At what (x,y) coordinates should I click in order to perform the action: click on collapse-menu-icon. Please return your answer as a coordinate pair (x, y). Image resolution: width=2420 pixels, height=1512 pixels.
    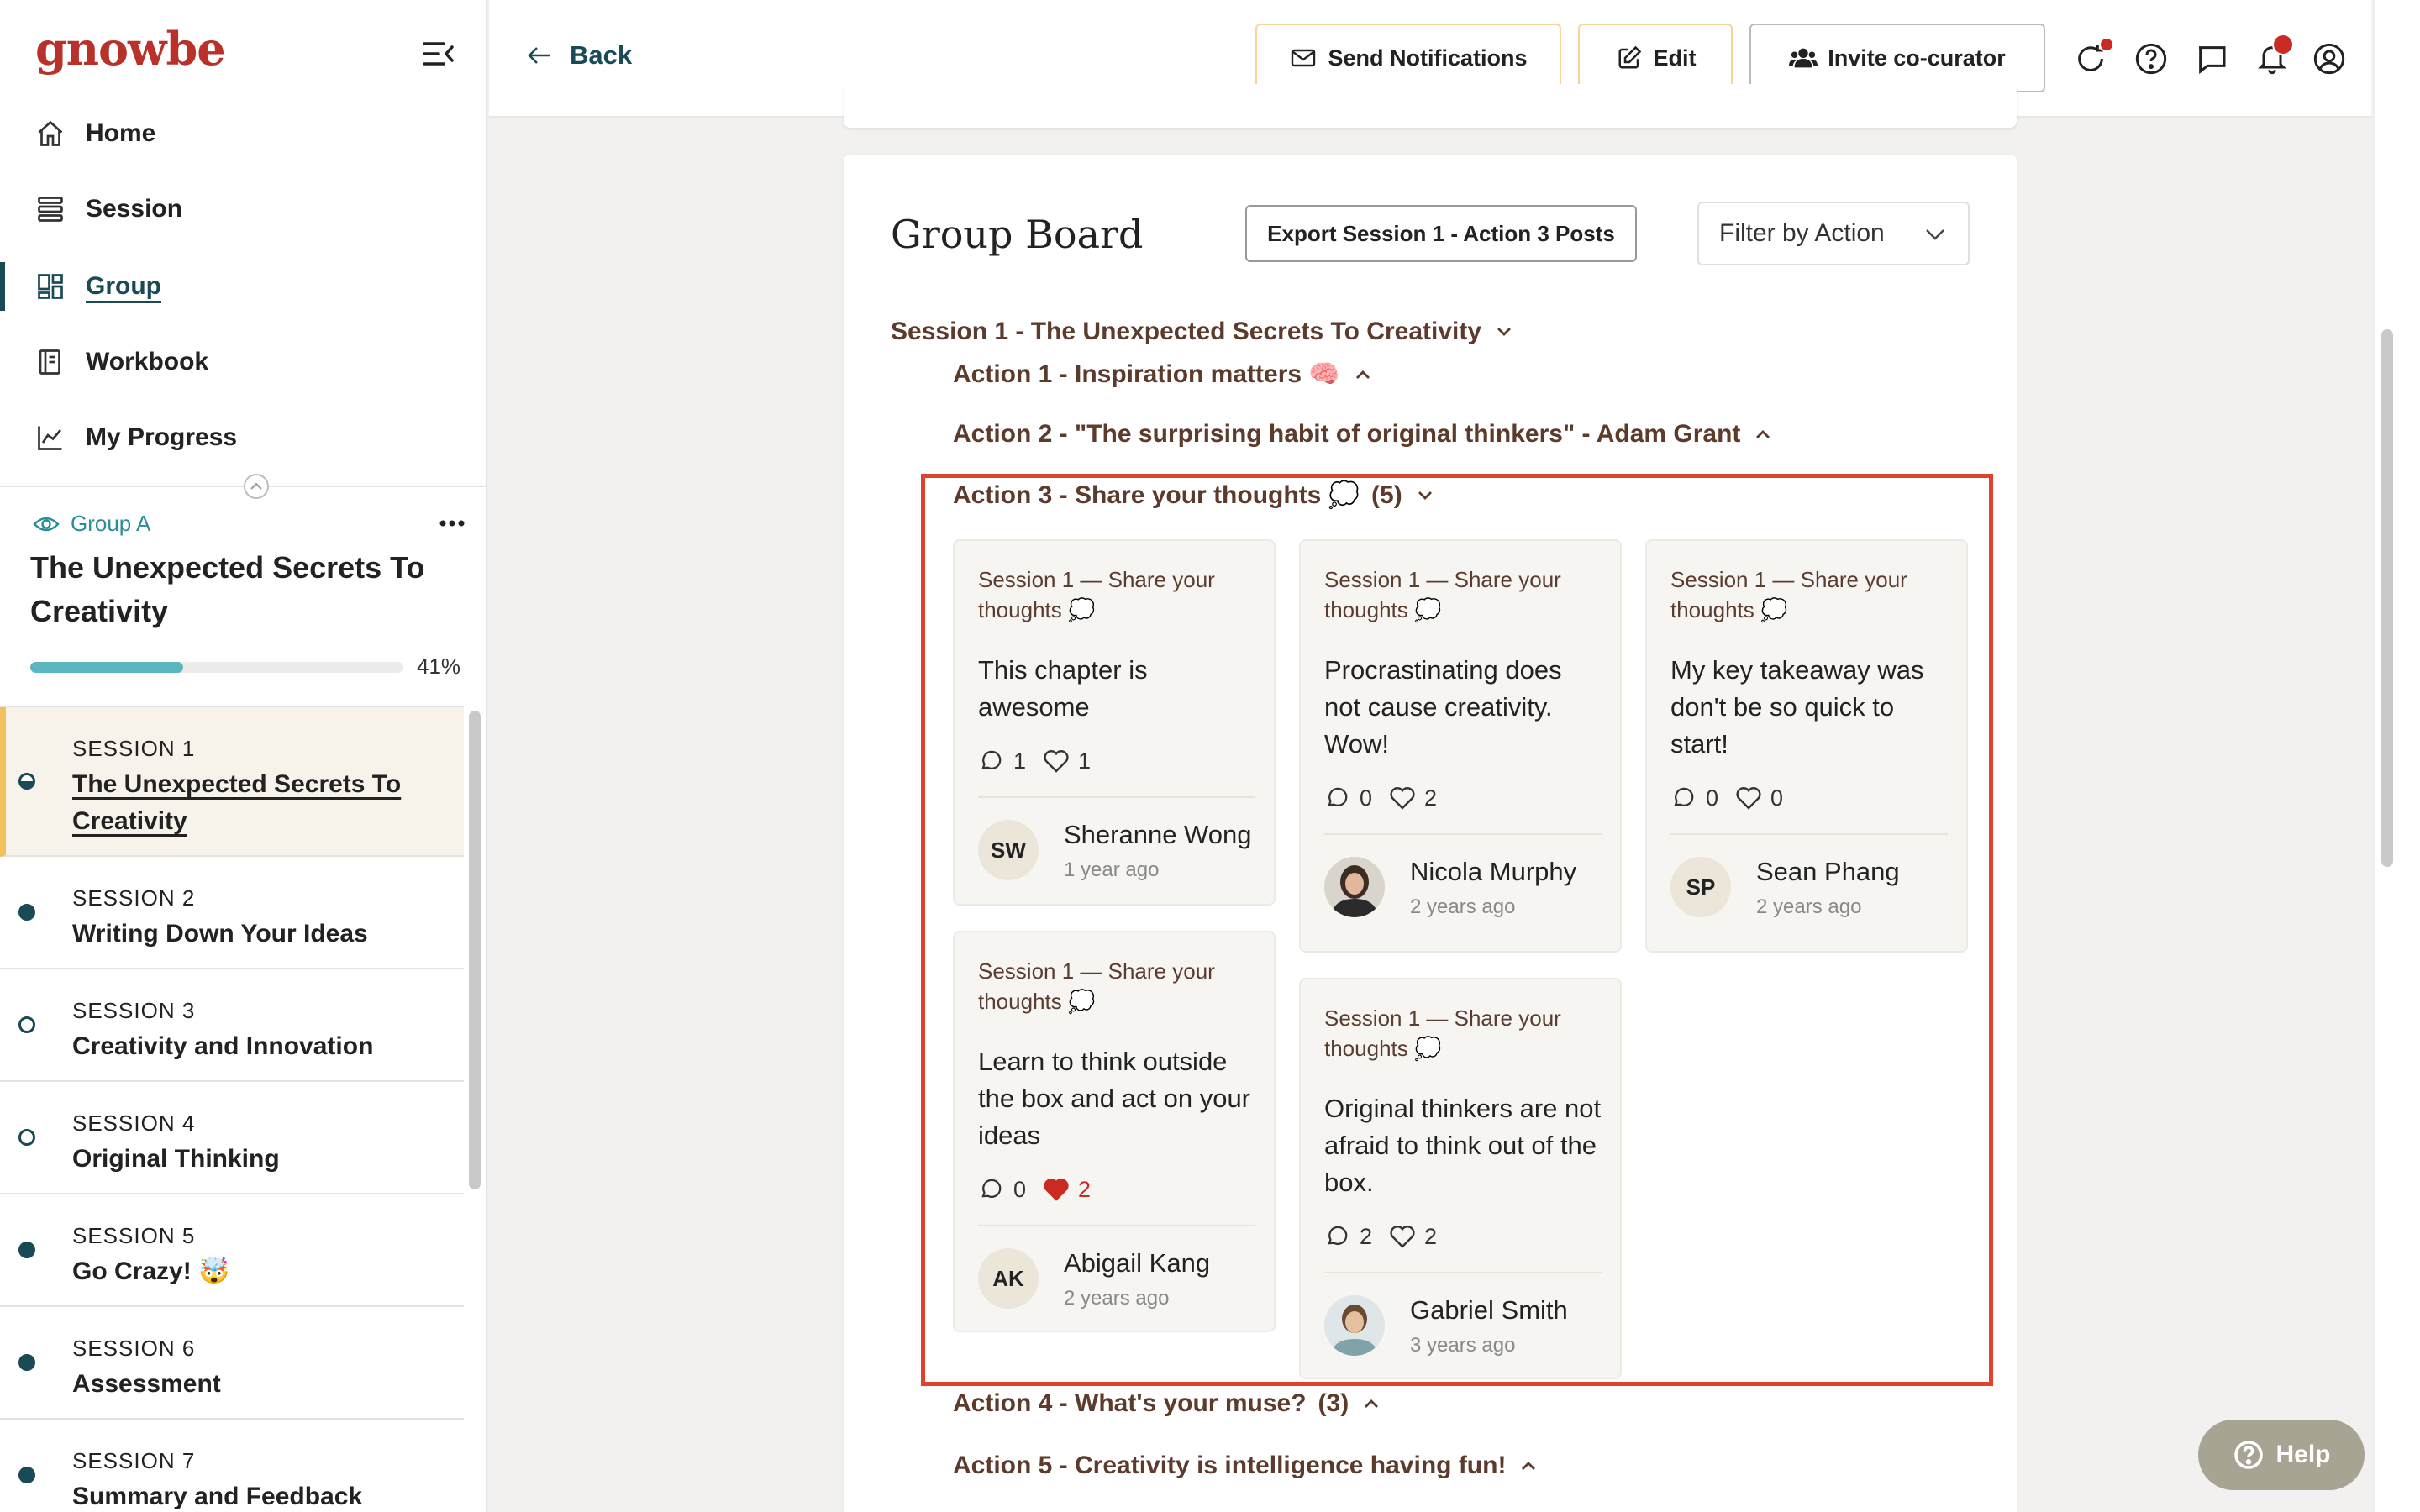
    Looking at the image, I should click on (438, 54).